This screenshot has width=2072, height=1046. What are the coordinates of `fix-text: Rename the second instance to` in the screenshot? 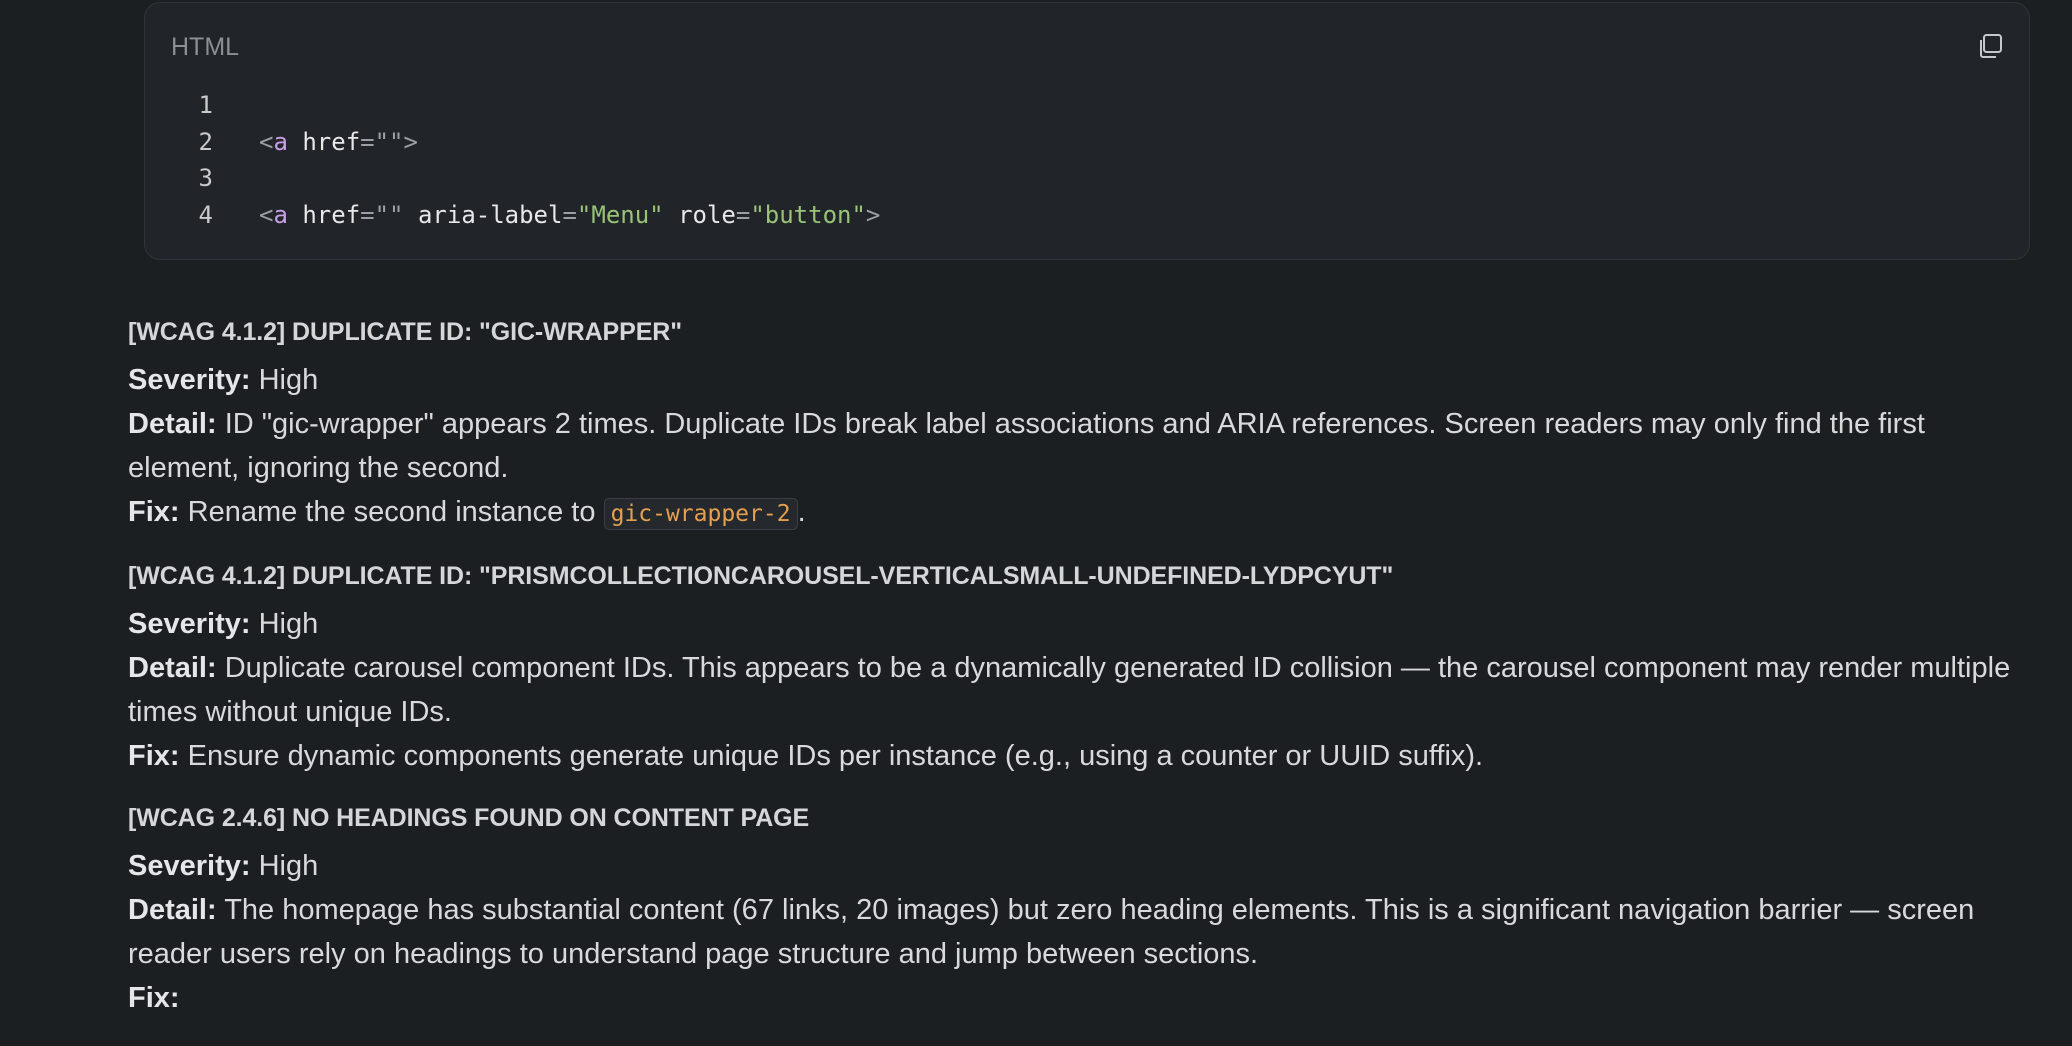 It's located at (395, 512).